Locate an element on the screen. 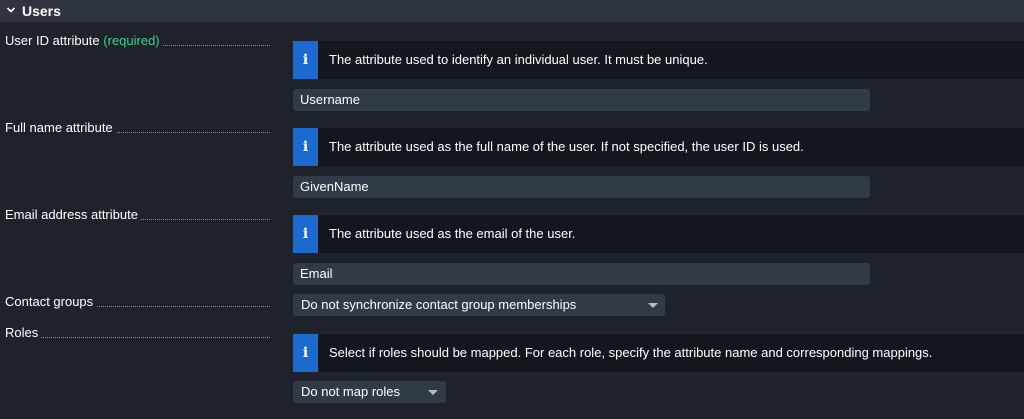 Image resolution: width=1024 pixels, height=419 pixels. contact-groups-label: Contact groups is located at coordinates (139, 302).